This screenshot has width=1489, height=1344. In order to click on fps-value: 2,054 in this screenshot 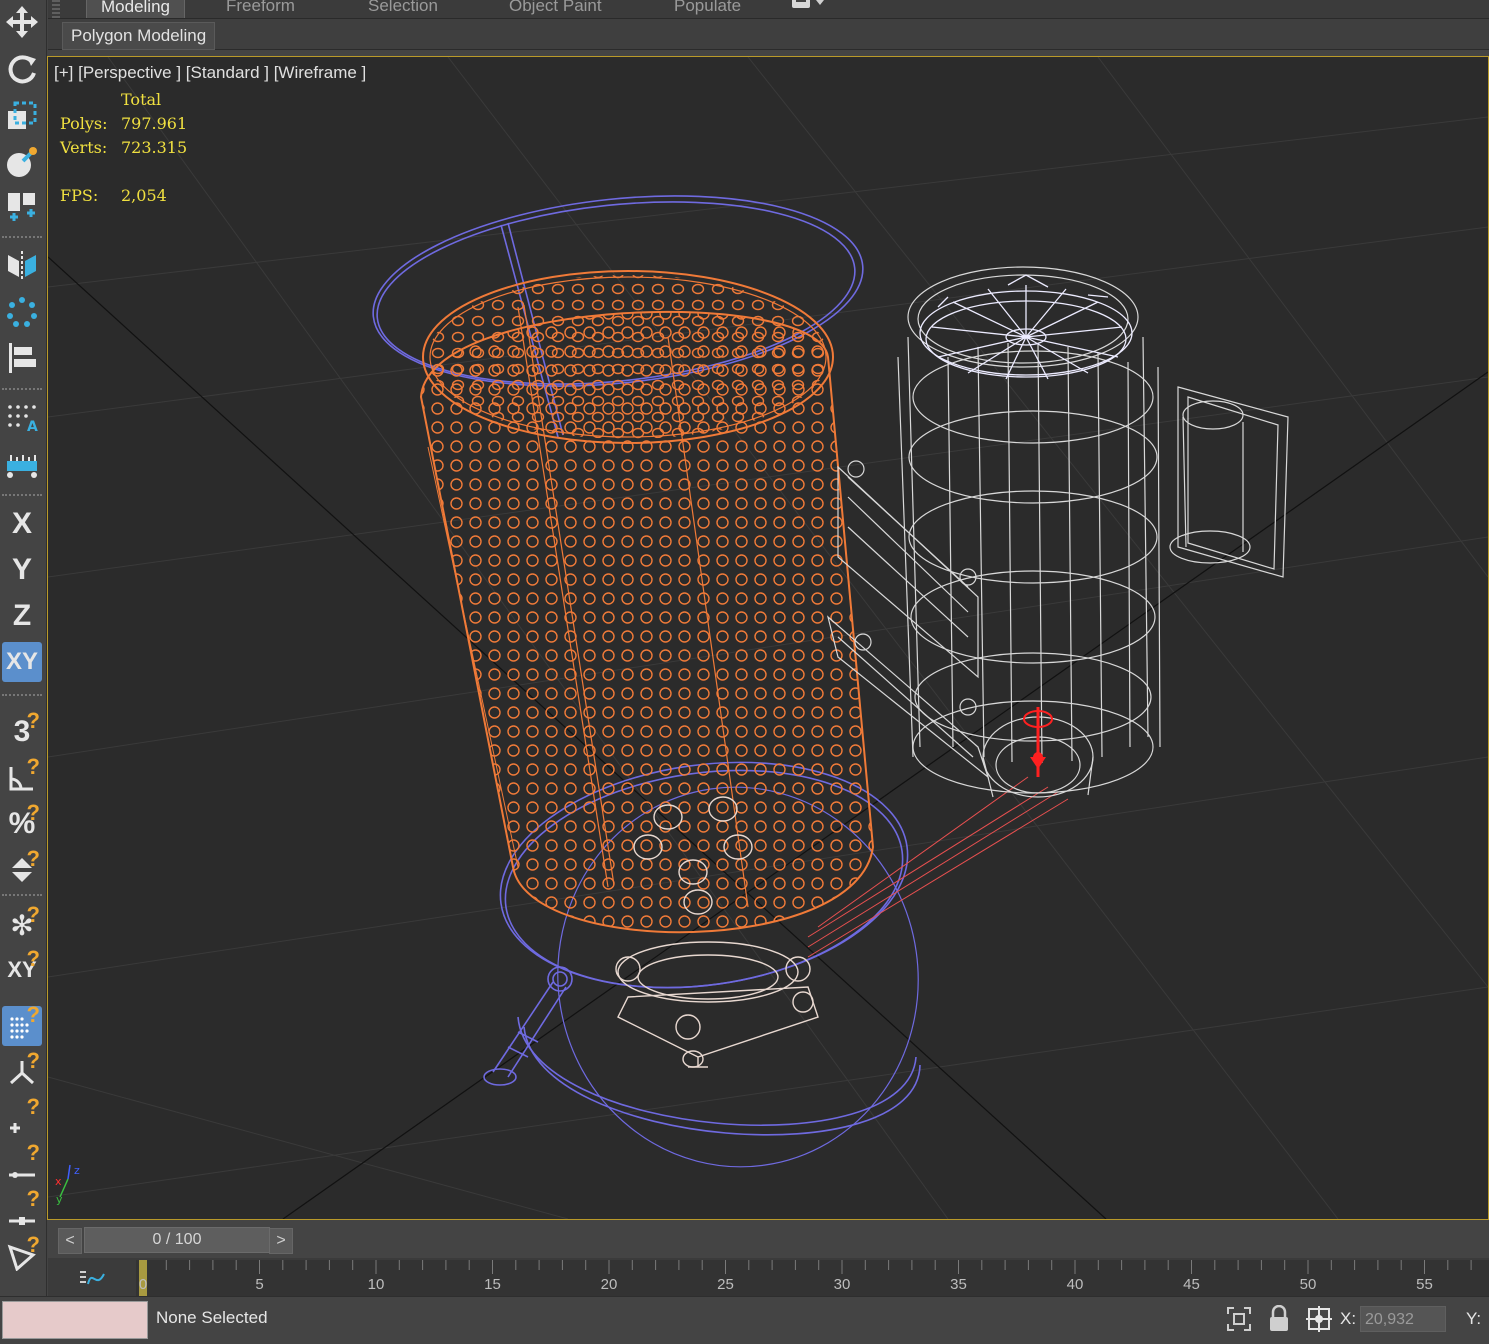, I will do `click(144, 195)`.